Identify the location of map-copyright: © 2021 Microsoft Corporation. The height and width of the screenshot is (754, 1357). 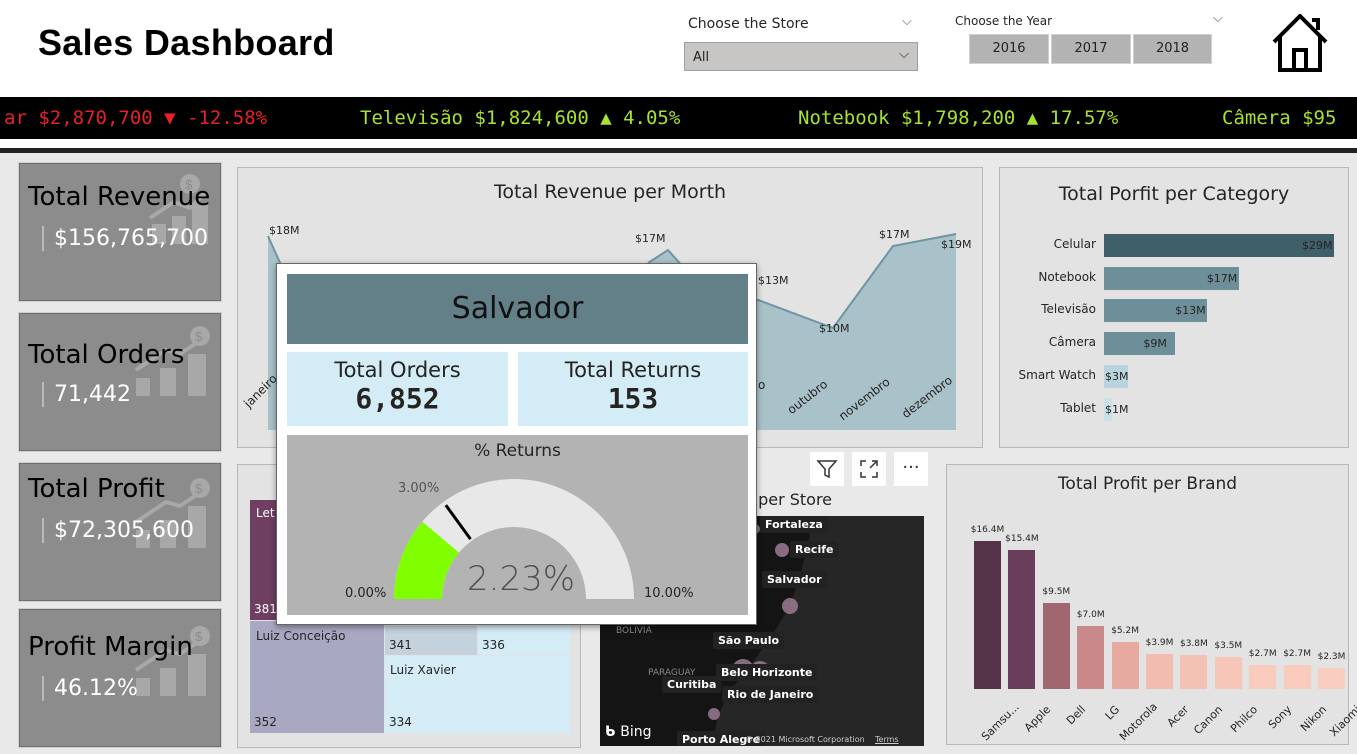
(805, 739).